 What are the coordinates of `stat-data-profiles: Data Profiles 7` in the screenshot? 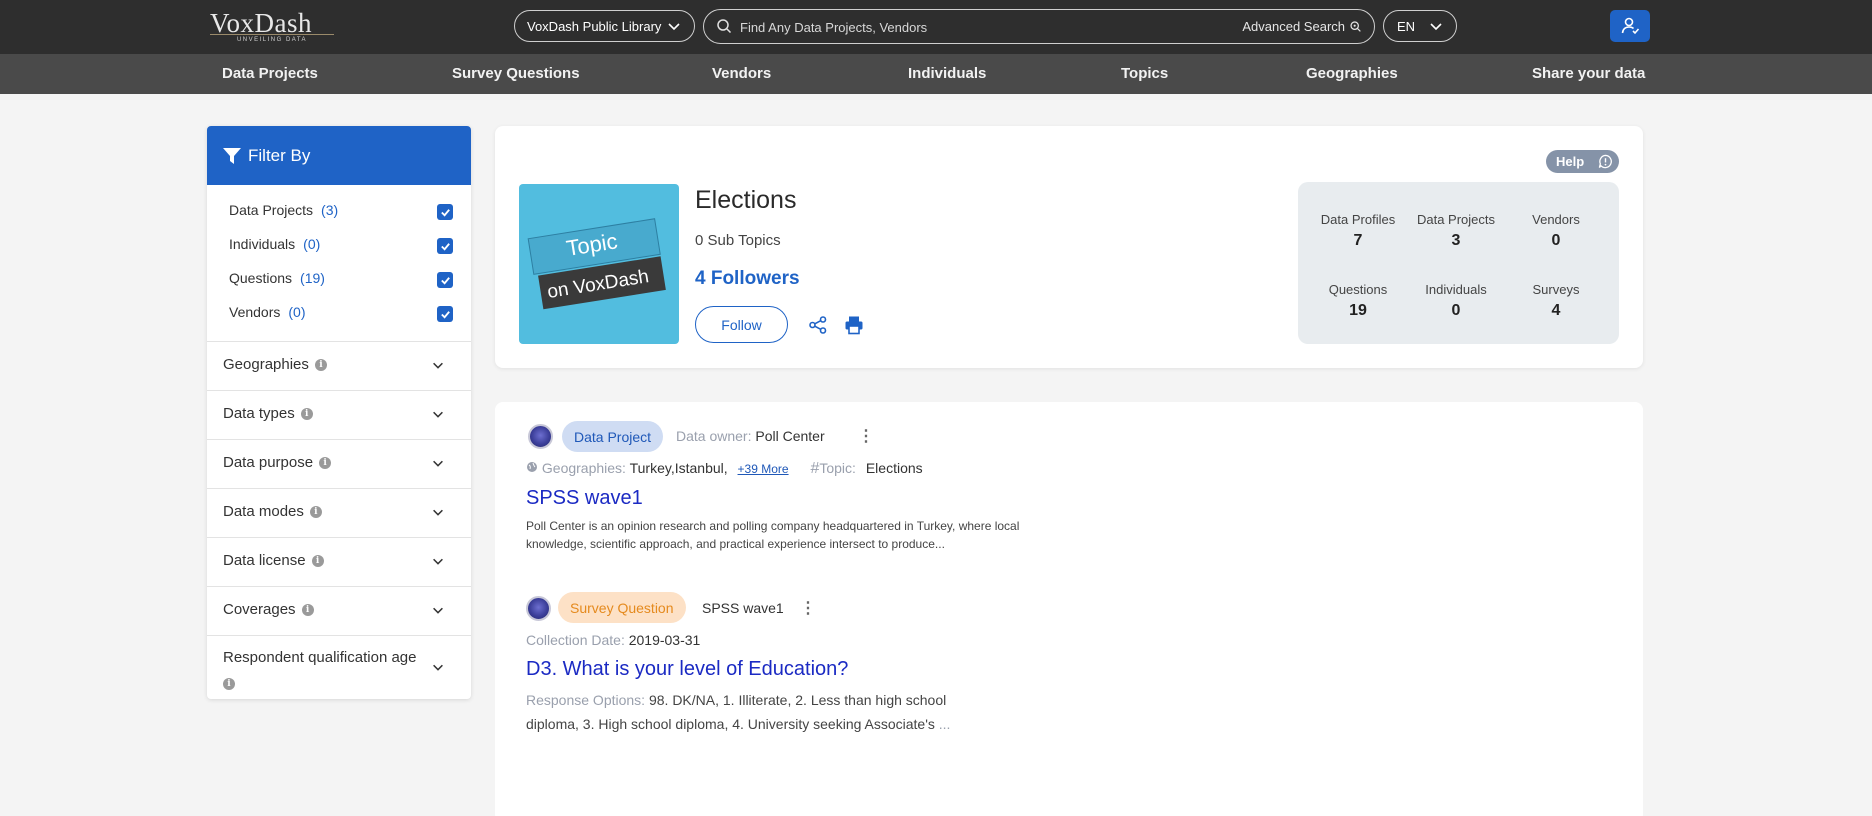 It's located at (1358, 231).